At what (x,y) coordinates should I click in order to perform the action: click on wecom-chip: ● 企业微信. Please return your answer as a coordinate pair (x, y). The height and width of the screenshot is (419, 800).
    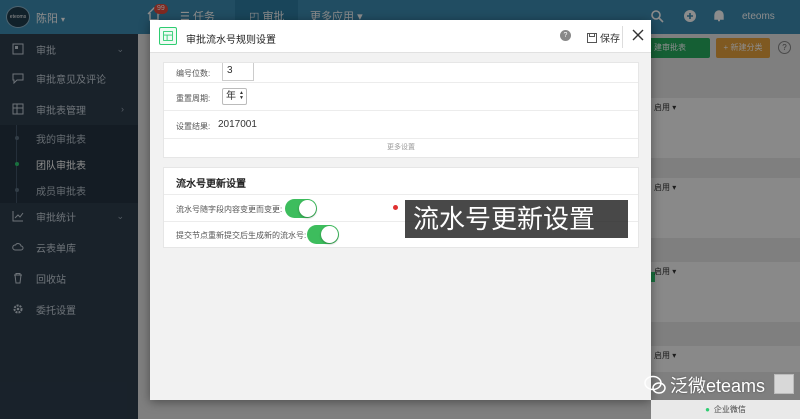
    Looking at the image, I should click on (725, 409).